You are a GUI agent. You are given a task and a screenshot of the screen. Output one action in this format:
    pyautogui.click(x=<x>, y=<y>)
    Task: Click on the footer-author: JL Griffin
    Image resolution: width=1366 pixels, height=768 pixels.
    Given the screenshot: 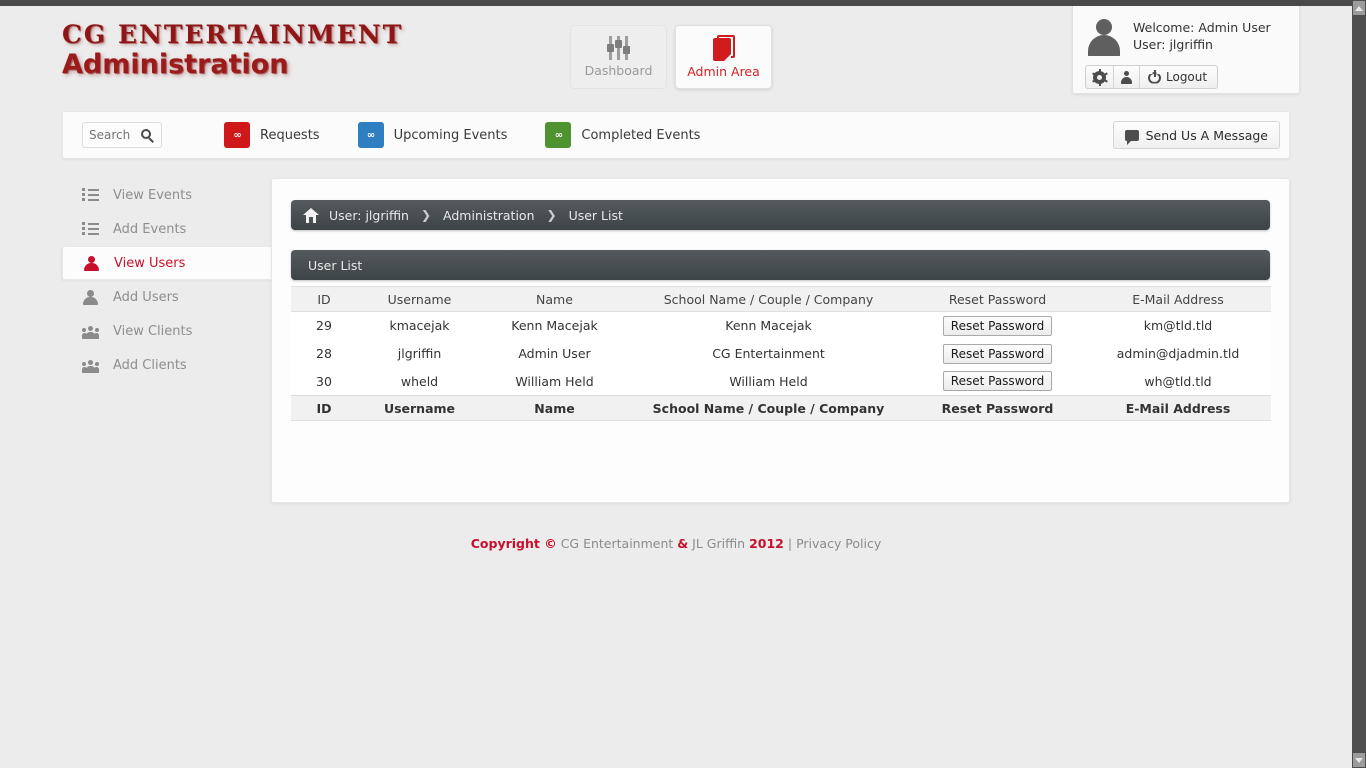 What is the action you would take?
    pyautogui.click(x=719, y=543)
    